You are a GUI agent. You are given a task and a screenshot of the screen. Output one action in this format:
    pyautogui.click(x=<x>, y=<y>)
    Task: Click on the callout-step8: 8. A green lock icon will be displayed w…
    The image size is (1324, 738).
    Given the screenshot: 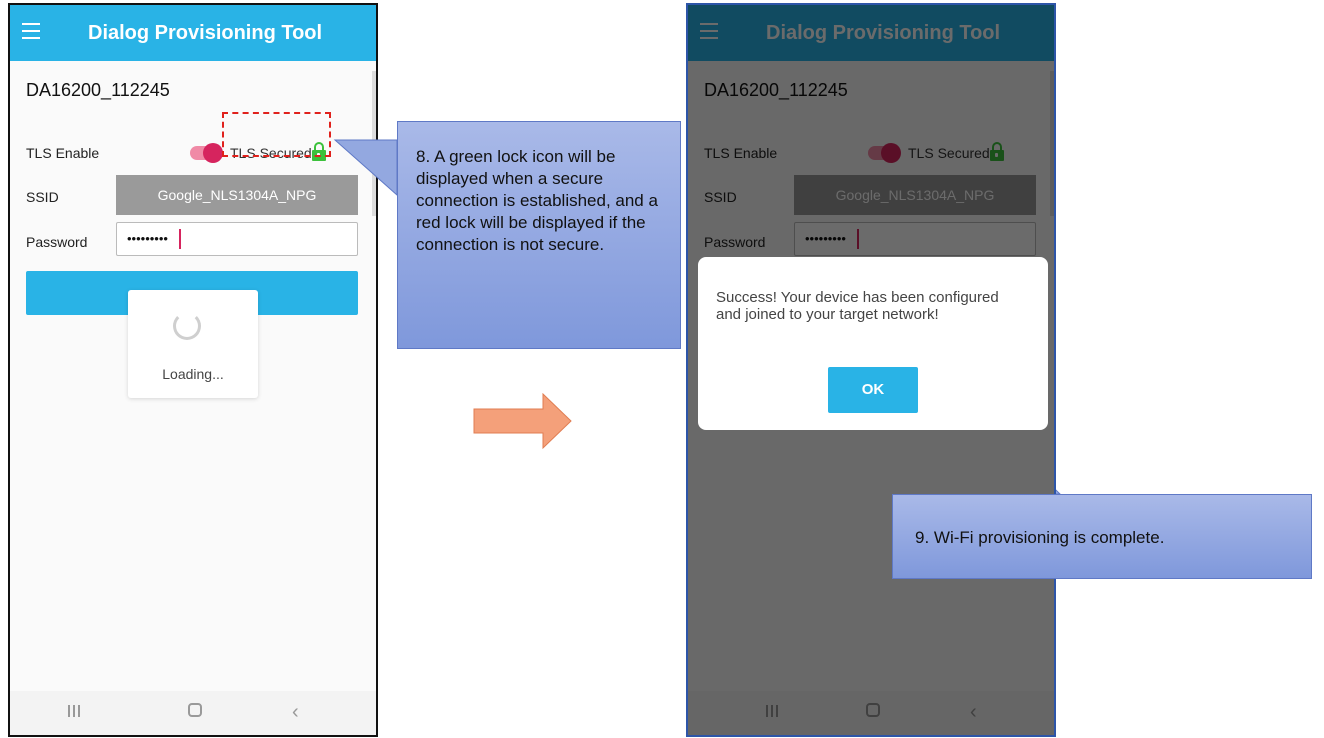 What is the action you would take?
    pyautogui.click(x=539, y=235)
    